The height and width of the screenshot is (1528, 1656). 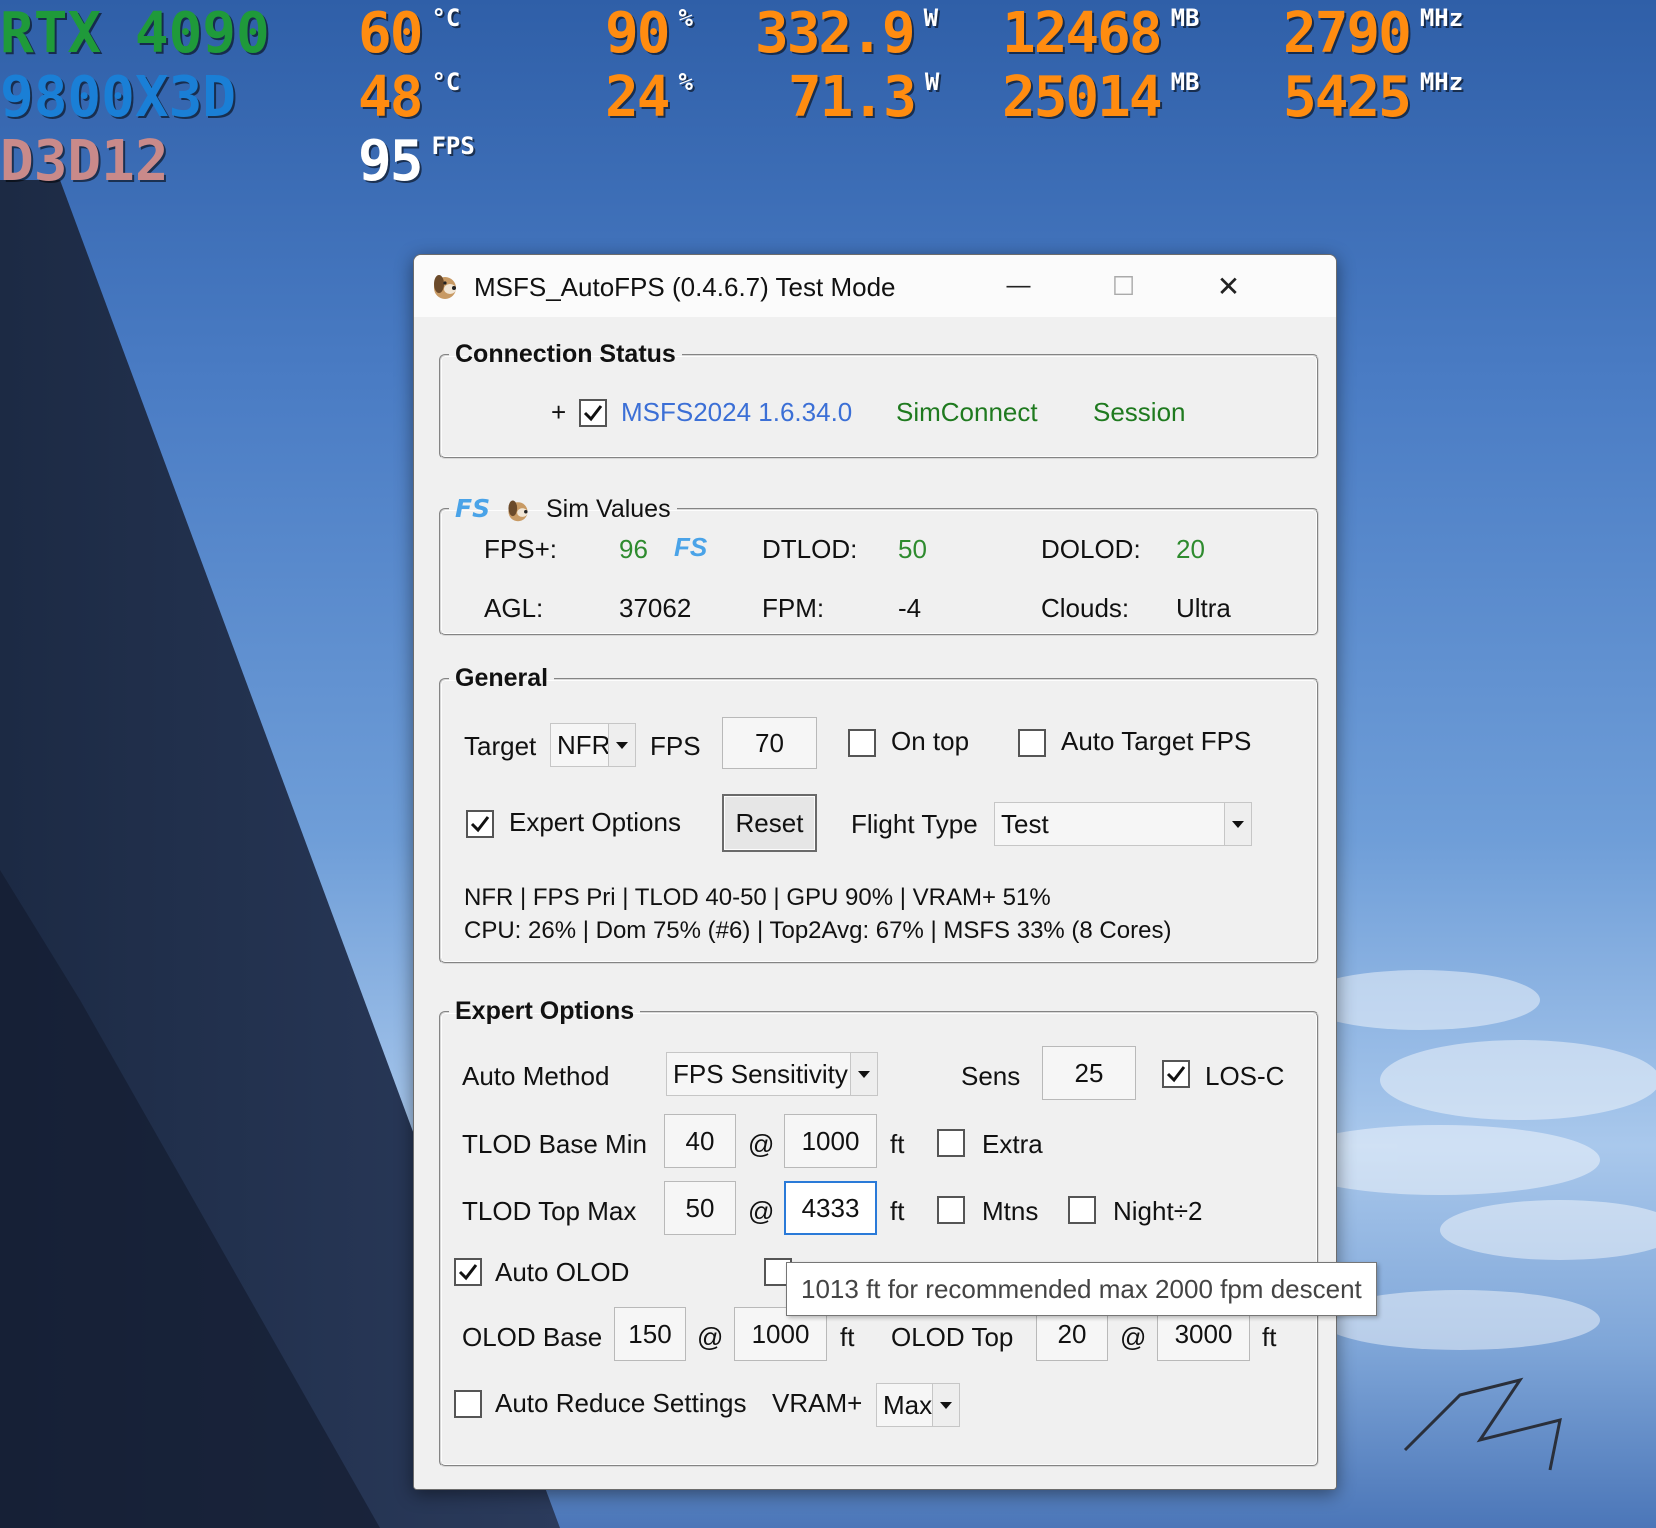 I want to click on osd-gpu-temp: 60 °C, so click(x=409, y=33).